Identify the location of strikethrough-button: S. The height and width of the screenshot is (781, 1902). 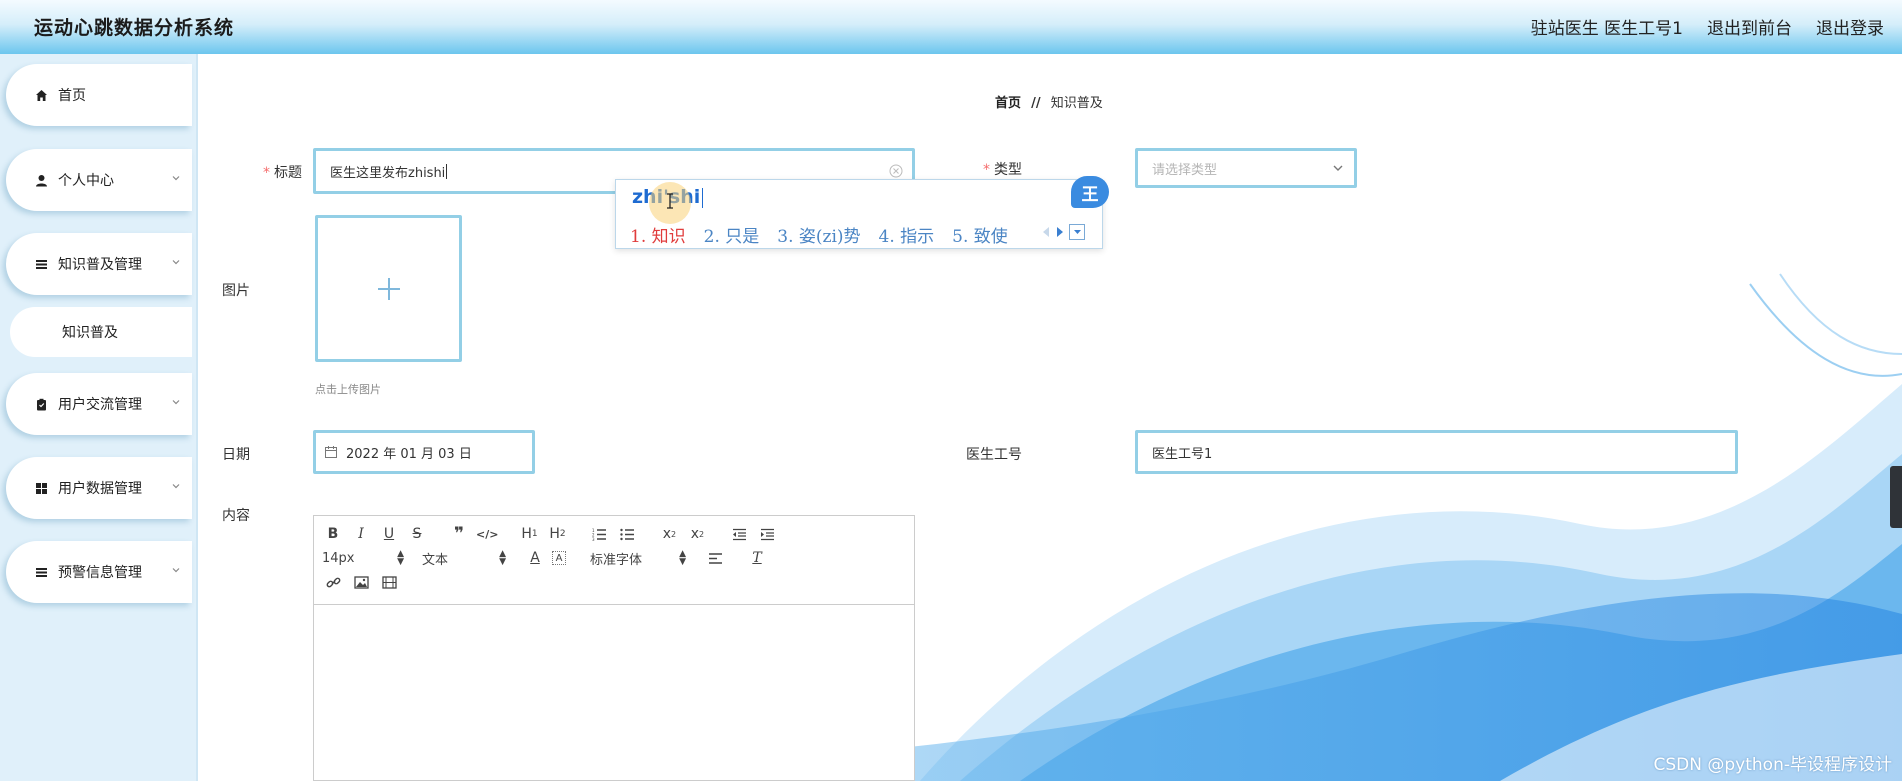
(417, 534).